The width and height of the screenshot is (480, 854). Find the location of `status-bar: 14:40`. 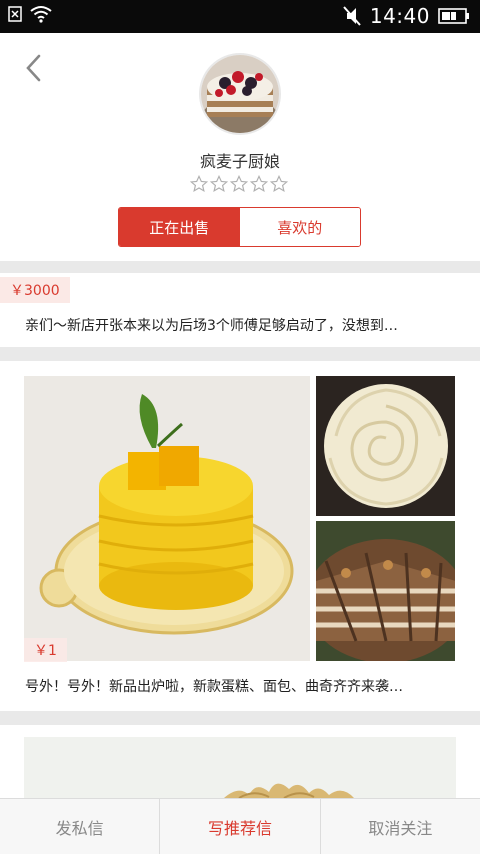

status-bar: 14:40 is located at coordinates (240, 16).